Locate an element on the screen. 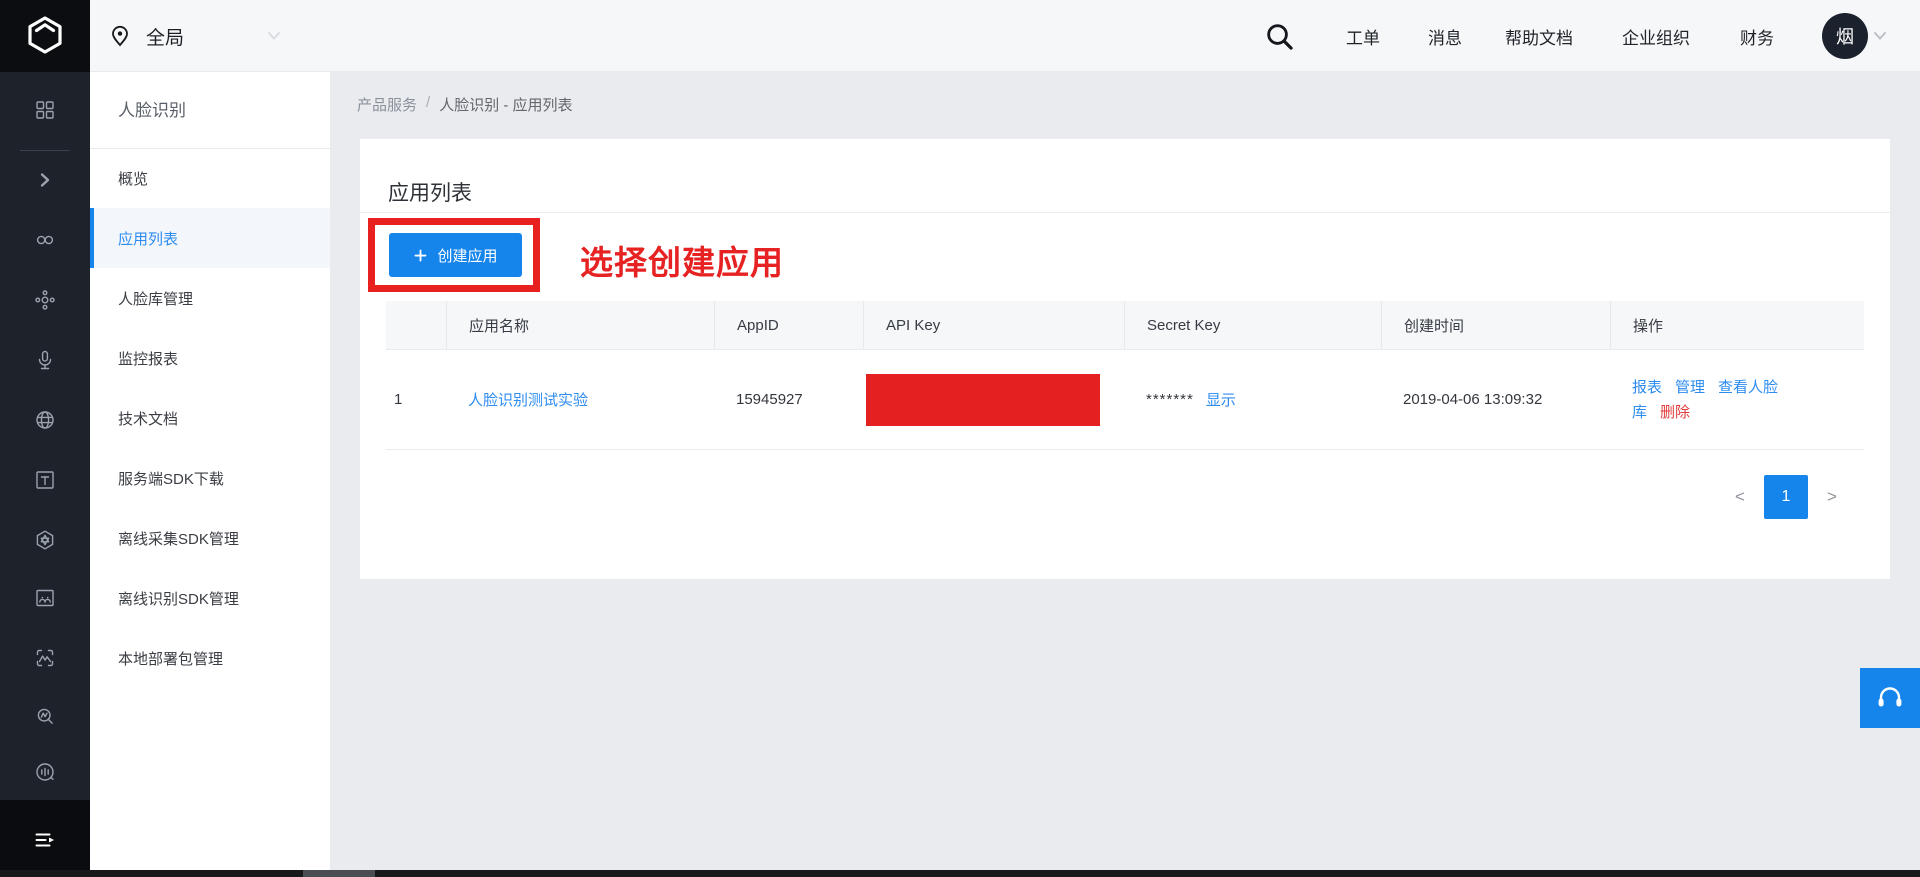 The width and height of the screenshot is (1920, 877). user-avatar: 烟 is located at coordinates (1845, 36).